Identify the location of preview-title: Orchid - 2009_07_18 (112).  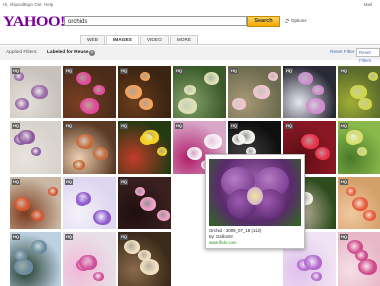
(235, 230).